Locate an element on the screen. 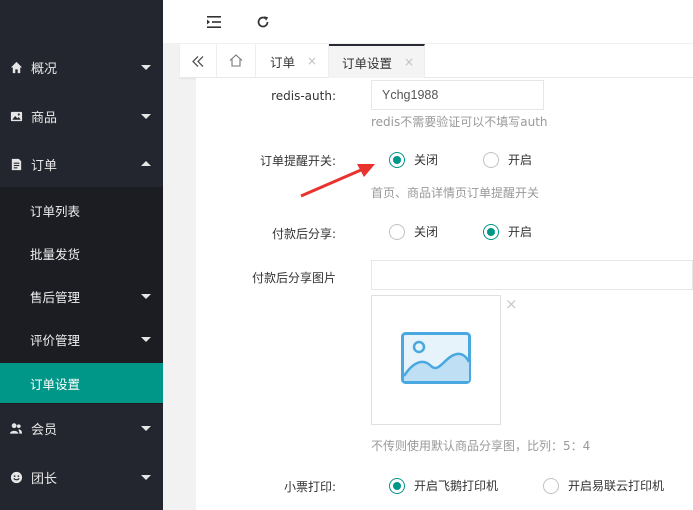  sidebar-subitem-label: 订单列表 is located at coordinates (55, 211).